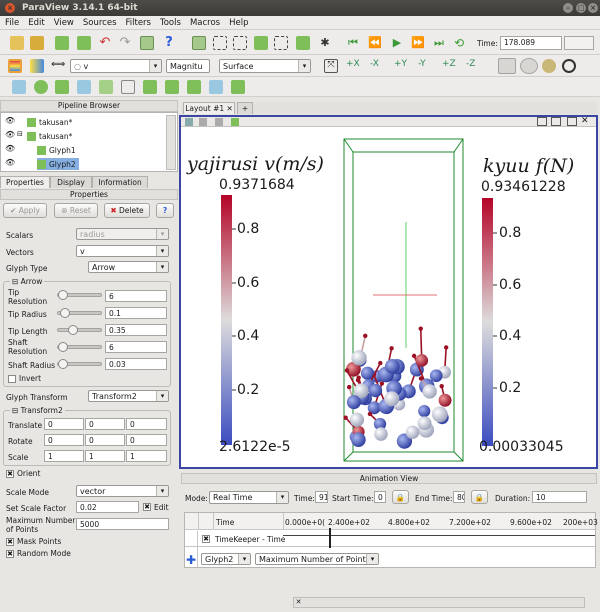 Image resolution: width=600 pixels, height=612 pixels. Describe the element at coordinates (58, 66) in the screenshot. I see `rescale-range-icon: ⟺` at that location.